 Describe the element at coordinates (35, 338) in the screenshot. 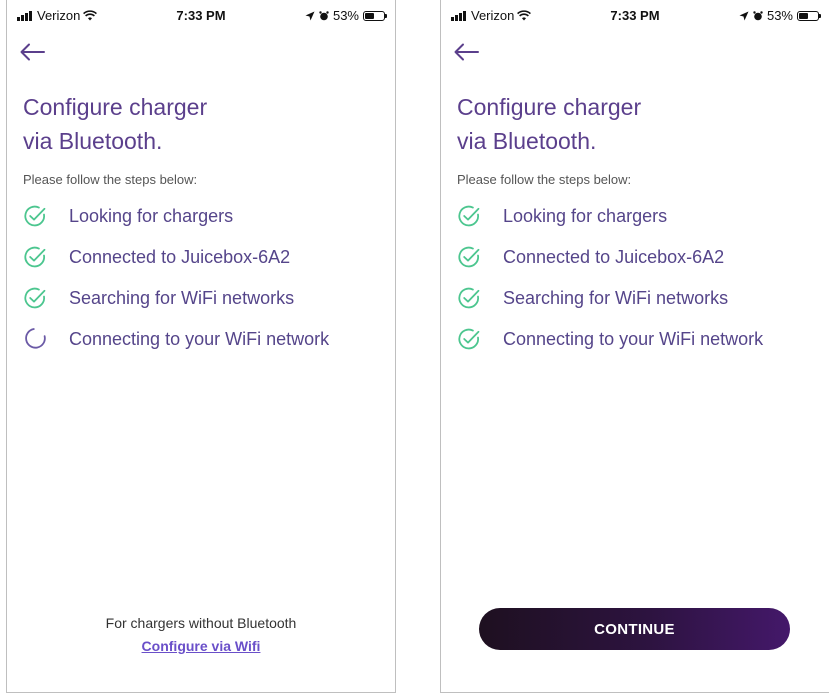

I see `loading-spinner-icon` at that location.